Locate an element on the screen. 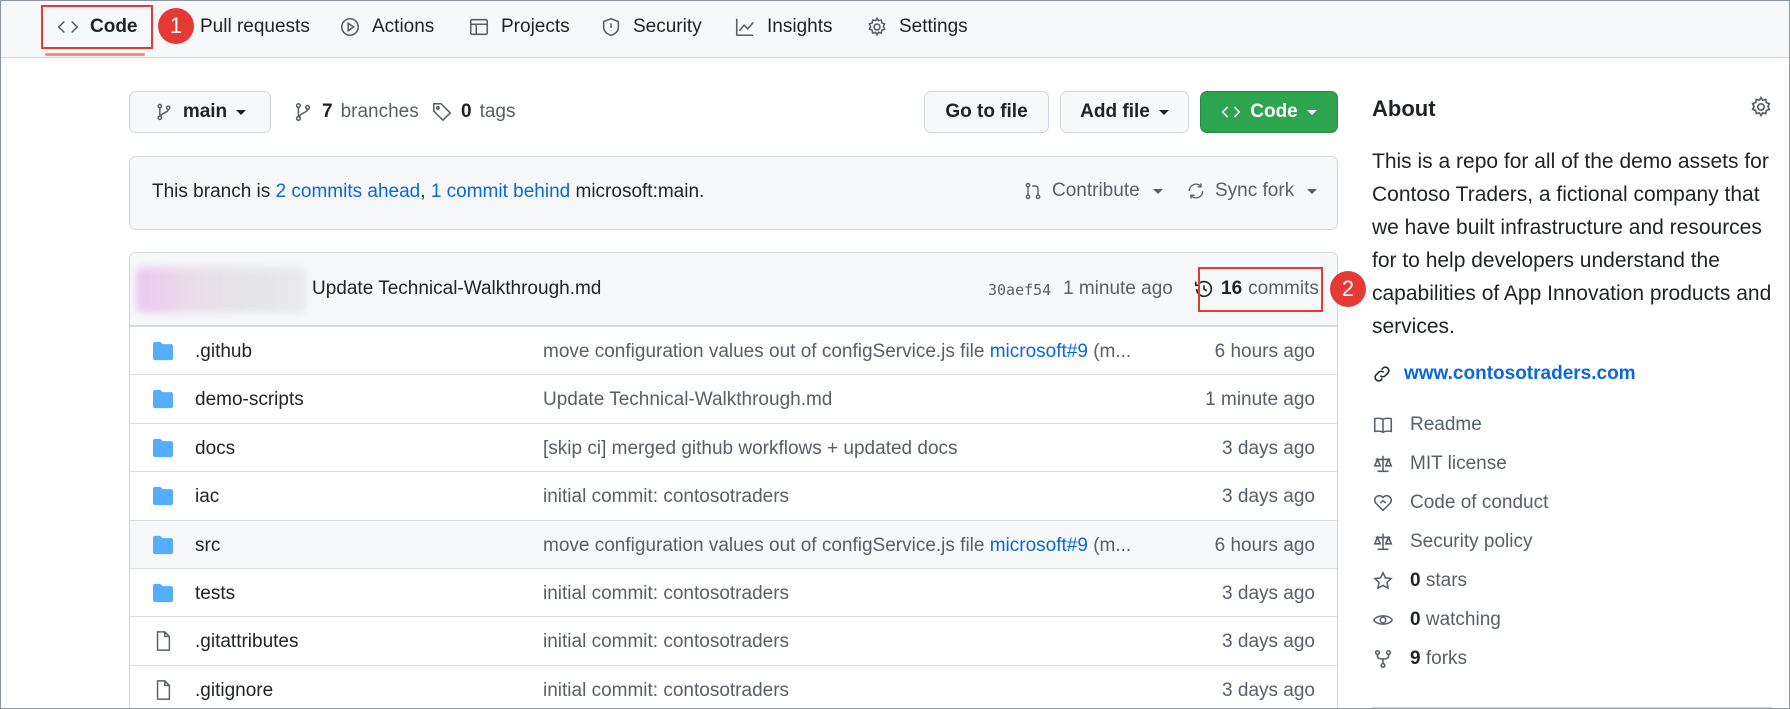 The height and width of the screenshot is (709, 1790). branch-name: main is located at coordinates (205, 111).